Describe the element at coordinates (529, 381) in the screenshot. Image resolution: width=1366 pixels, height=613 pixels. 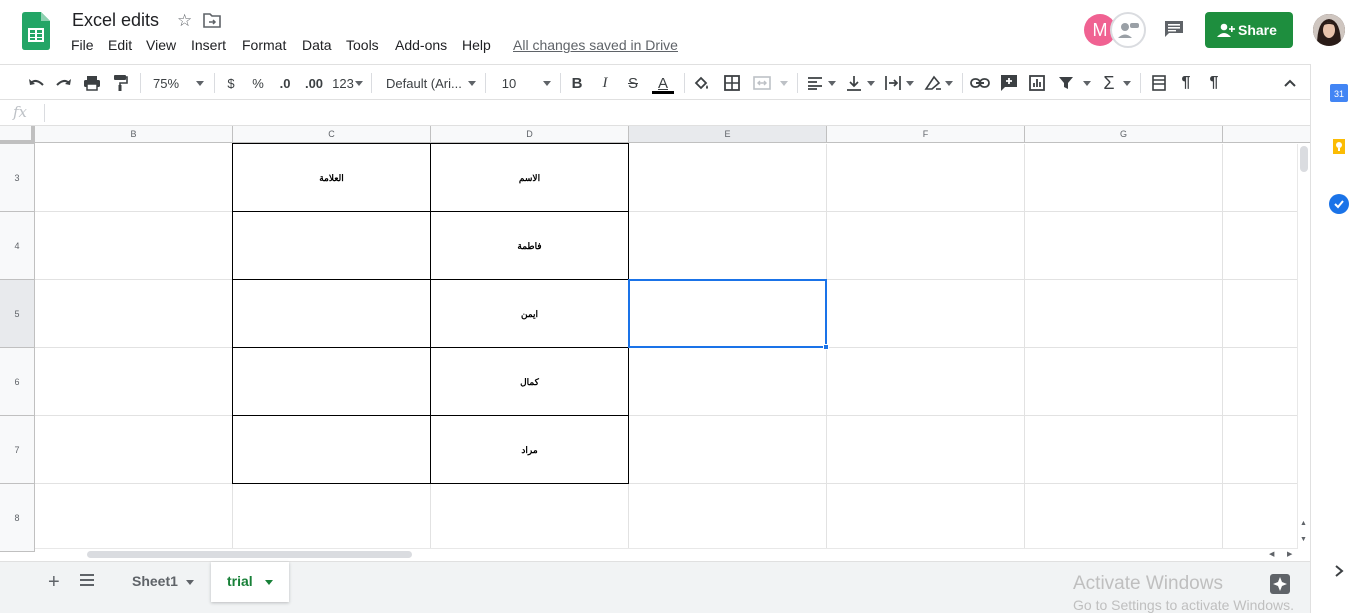
I see `cell-d6: كمال` at that location.